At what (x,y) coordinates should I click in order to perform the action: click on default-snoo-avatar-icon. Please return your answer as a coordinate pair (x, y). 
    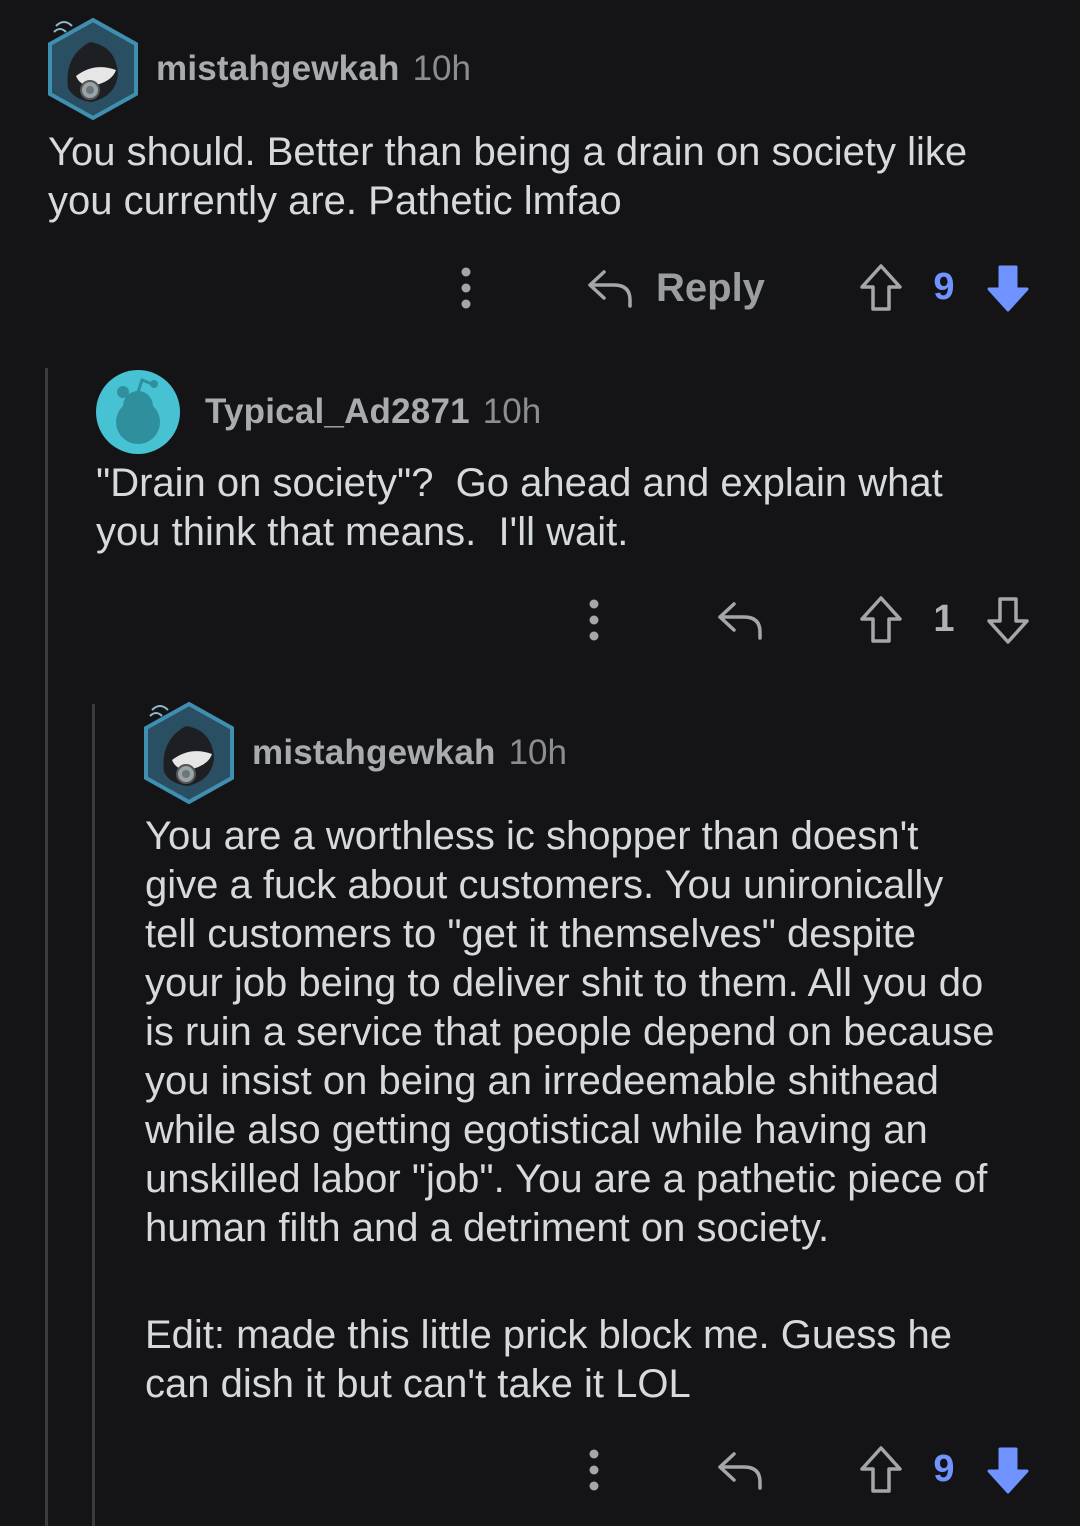
    Looking at the image, I should click on (138, 412).